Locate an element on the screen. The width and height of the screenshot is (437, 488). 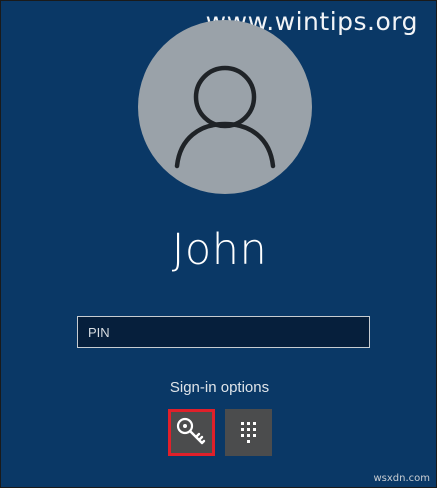
key-icon is located at coordinates (191, 431).